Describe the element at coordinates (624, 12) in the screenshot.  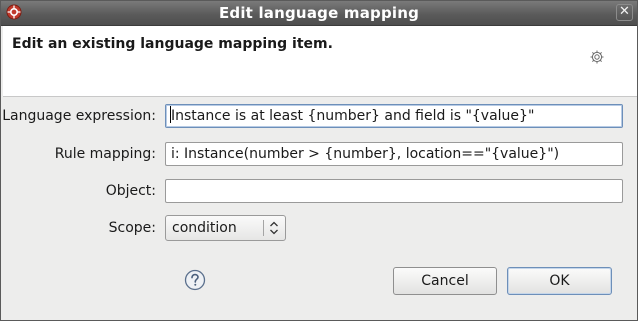
I see `close-icon: ✕` at that location.